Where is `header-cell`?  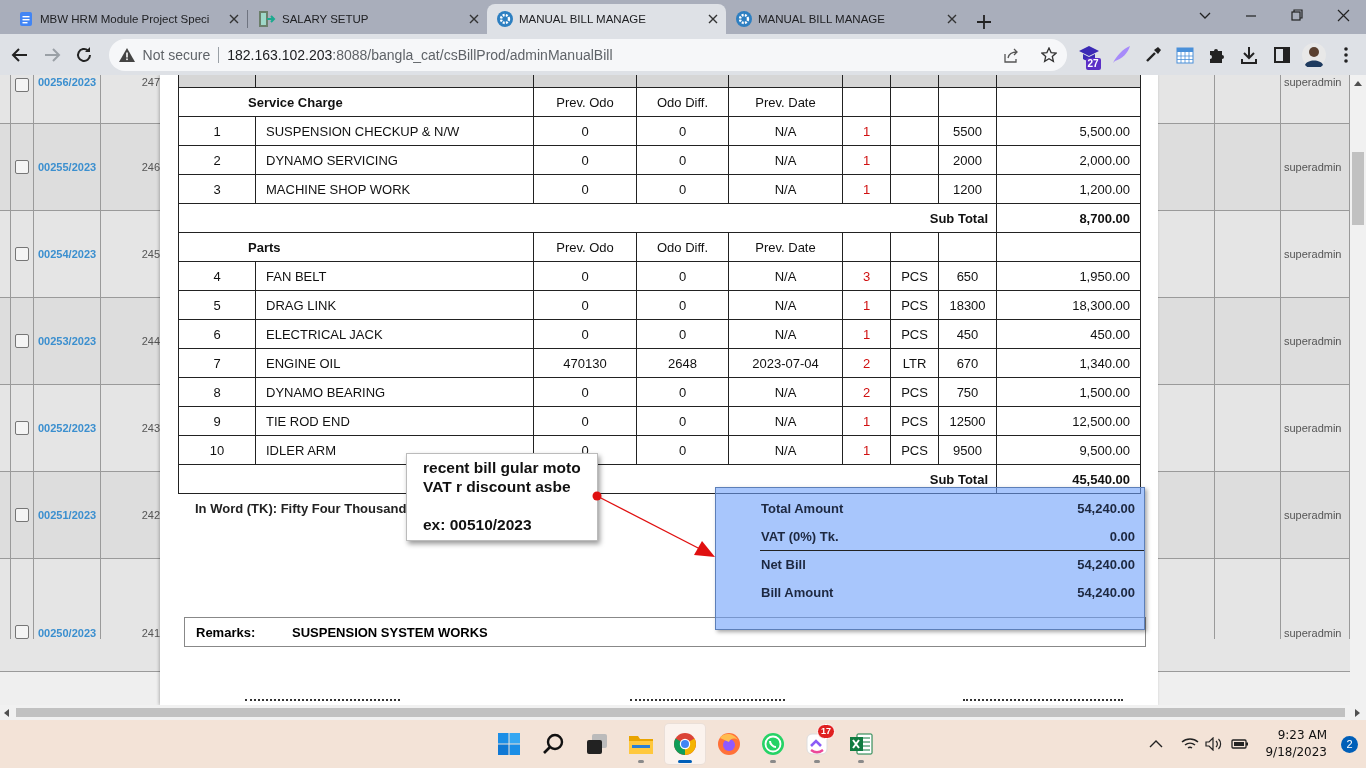
header-cell is located at coordinates (867, 81).